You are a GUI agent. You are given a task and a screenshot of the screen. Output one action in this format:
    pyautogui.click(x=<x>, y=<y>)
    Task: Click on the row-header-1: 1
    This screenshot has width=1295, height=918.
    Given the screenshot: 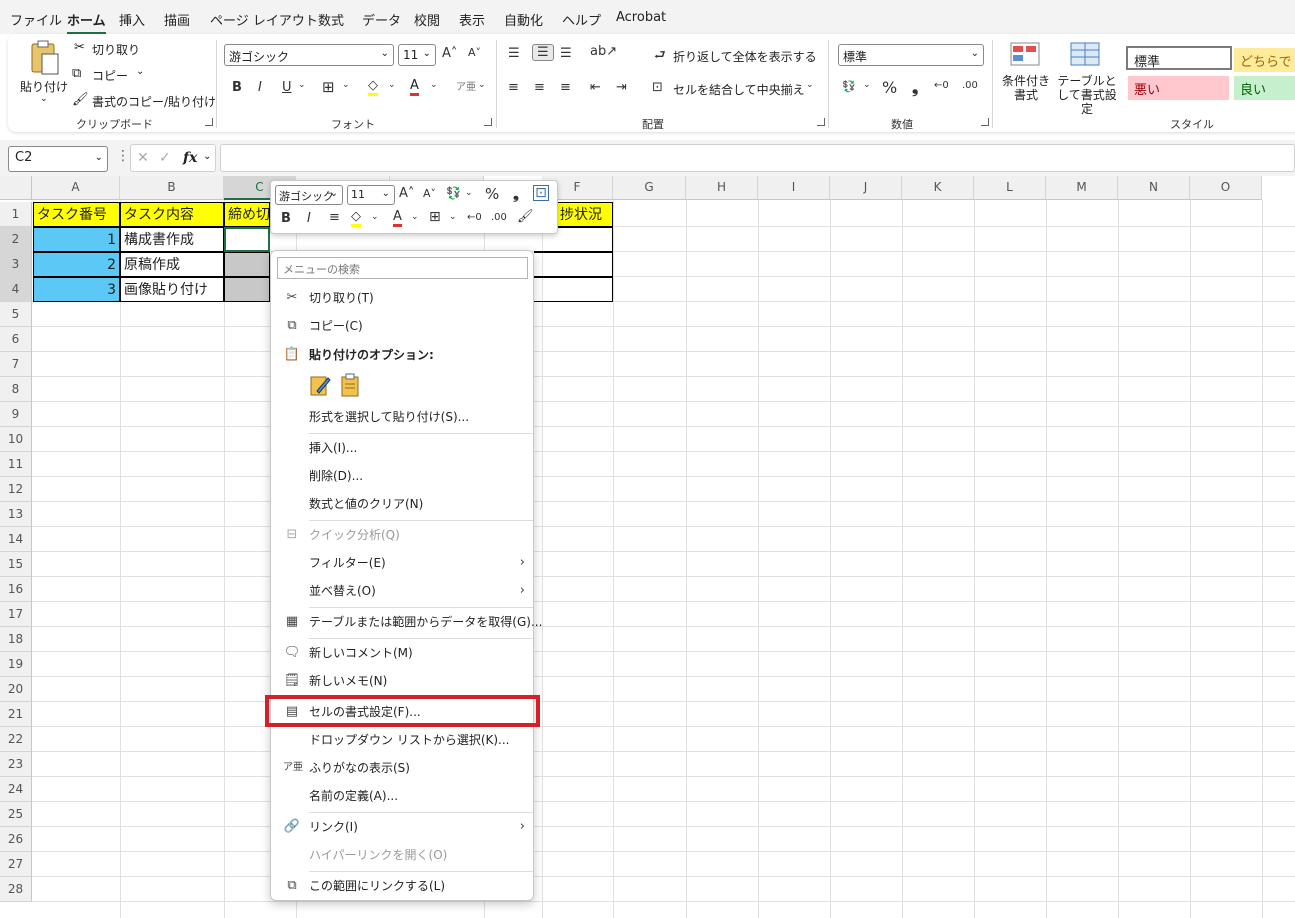 What is the action you would take?
    pyautogui.click(x=16, y=214)
    